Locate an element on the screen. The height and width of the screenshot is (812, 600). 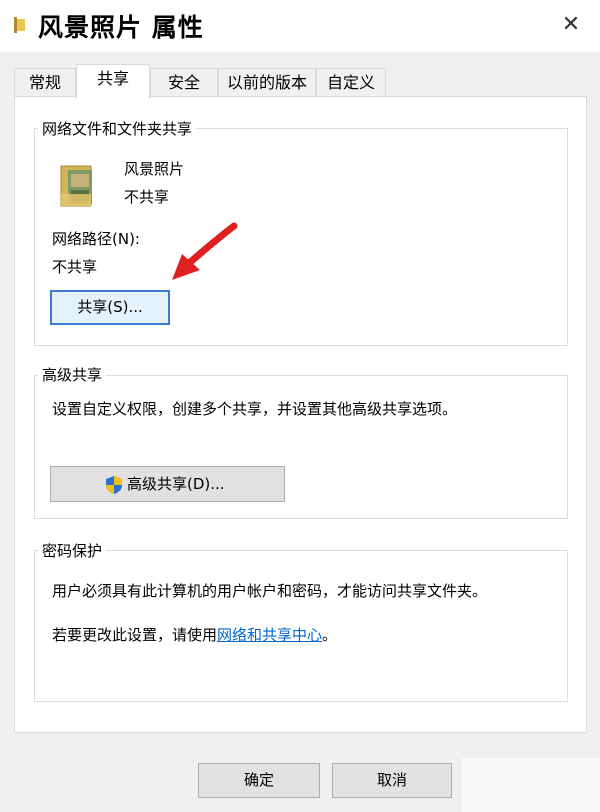
tab-sharing: 共享 is located at coordinates (113, 81).